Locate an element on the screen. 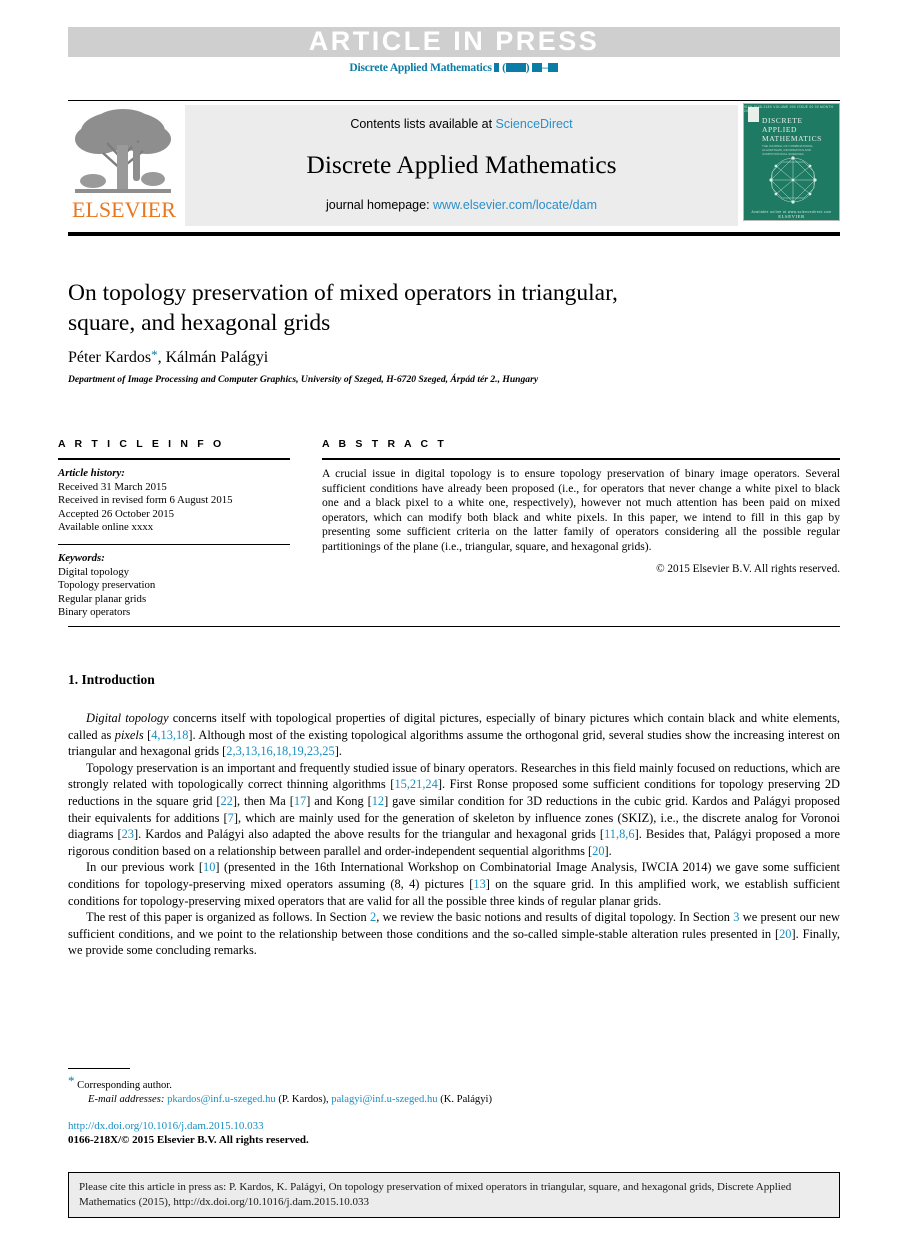 The height and width of the screenshot is (1238, 907). citation-reference-link: 13 is located at coordinates (479, 884).